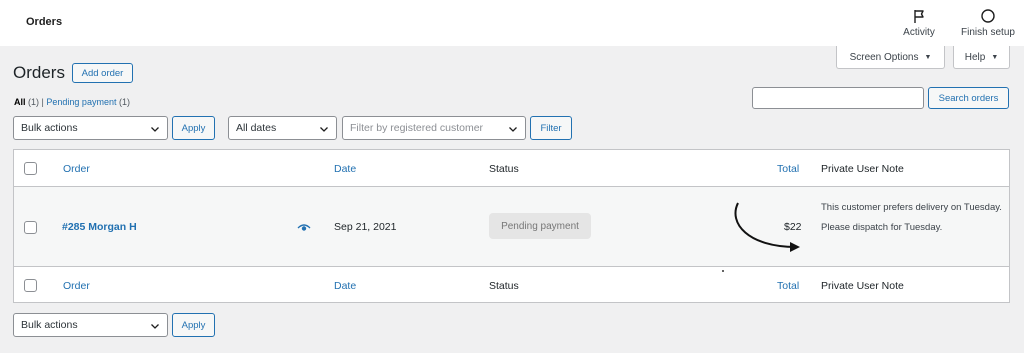 The image size is (1024, 353). Describe the element at coordinates (788, 169) in the screenshot. I see `column-total: Total` at that location.